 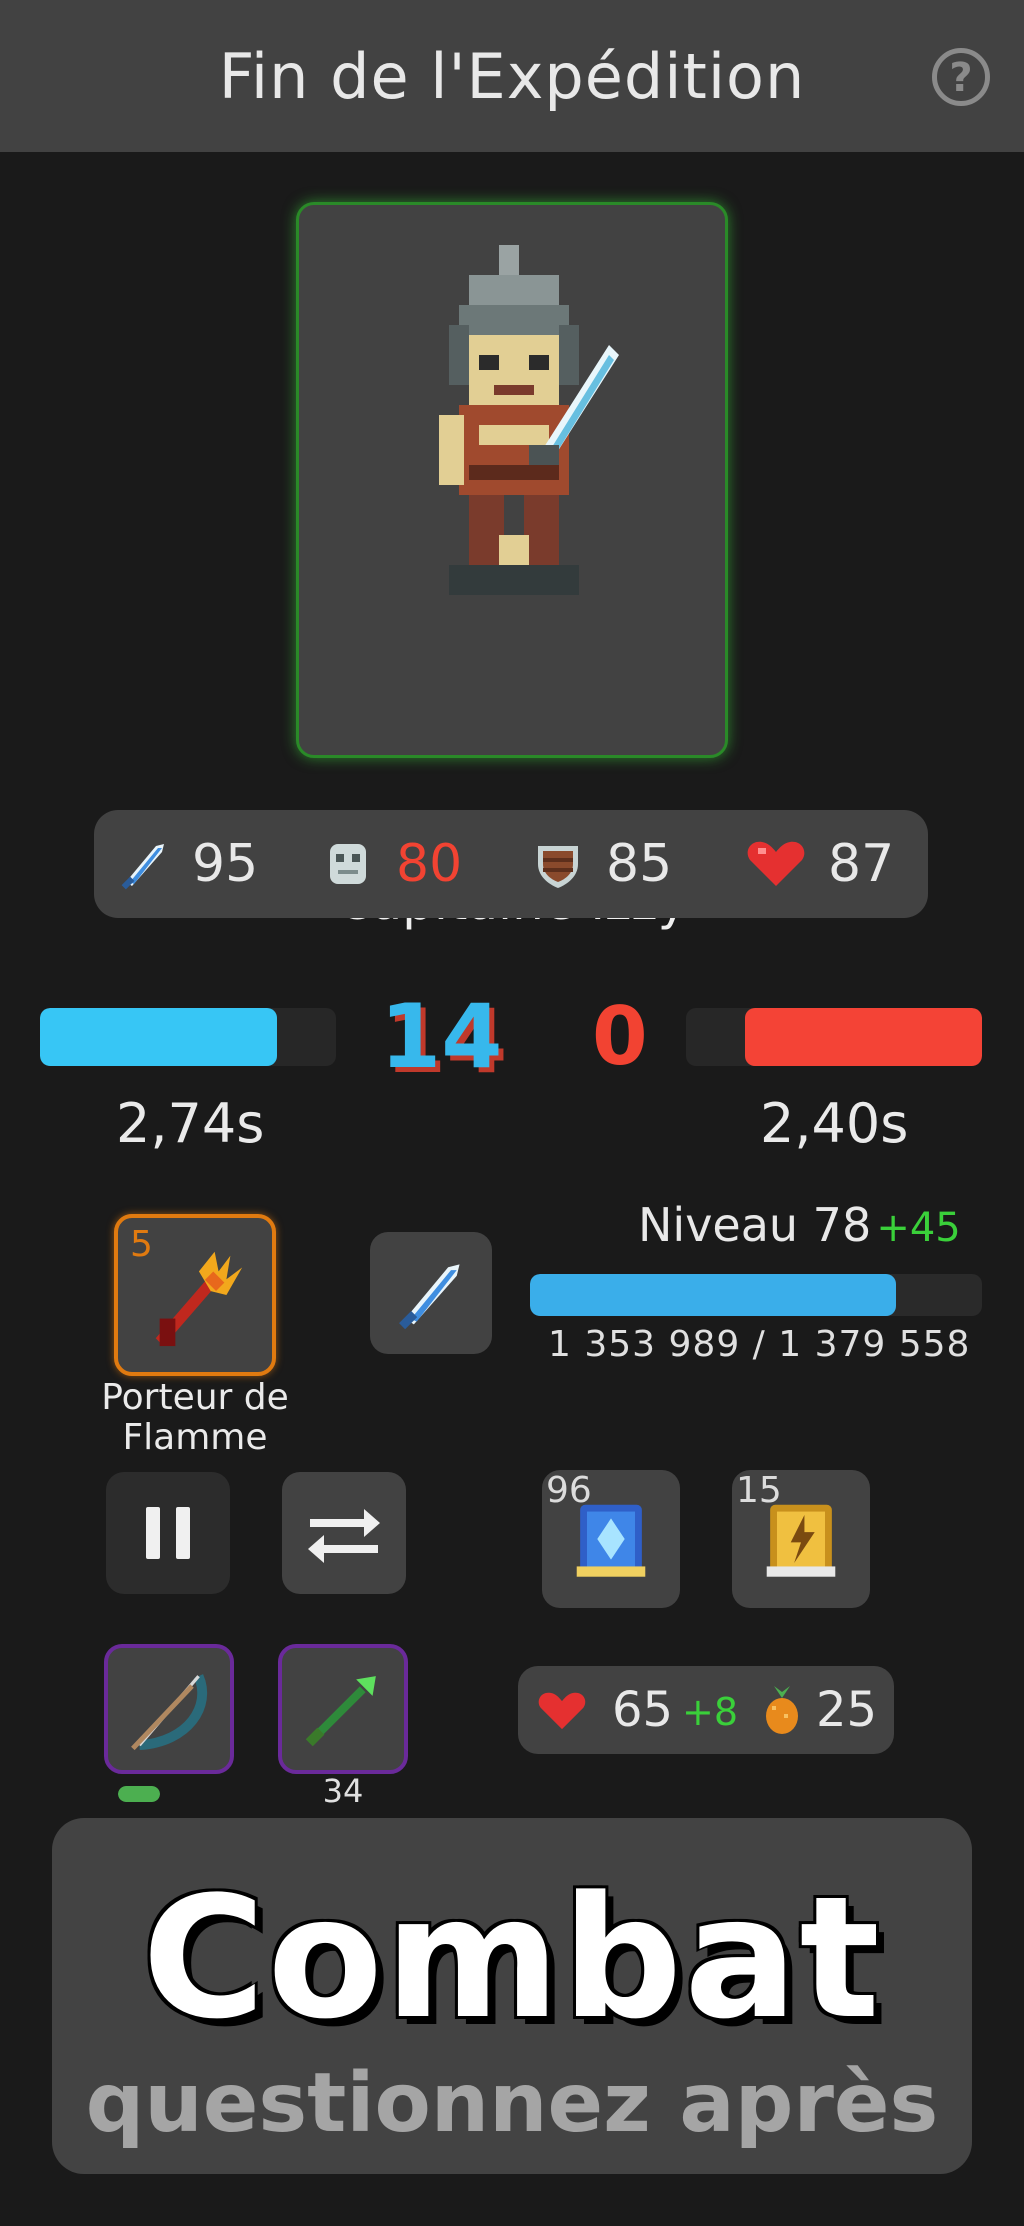 I want to click on stat-health: 87, so click(x=819, y=864).